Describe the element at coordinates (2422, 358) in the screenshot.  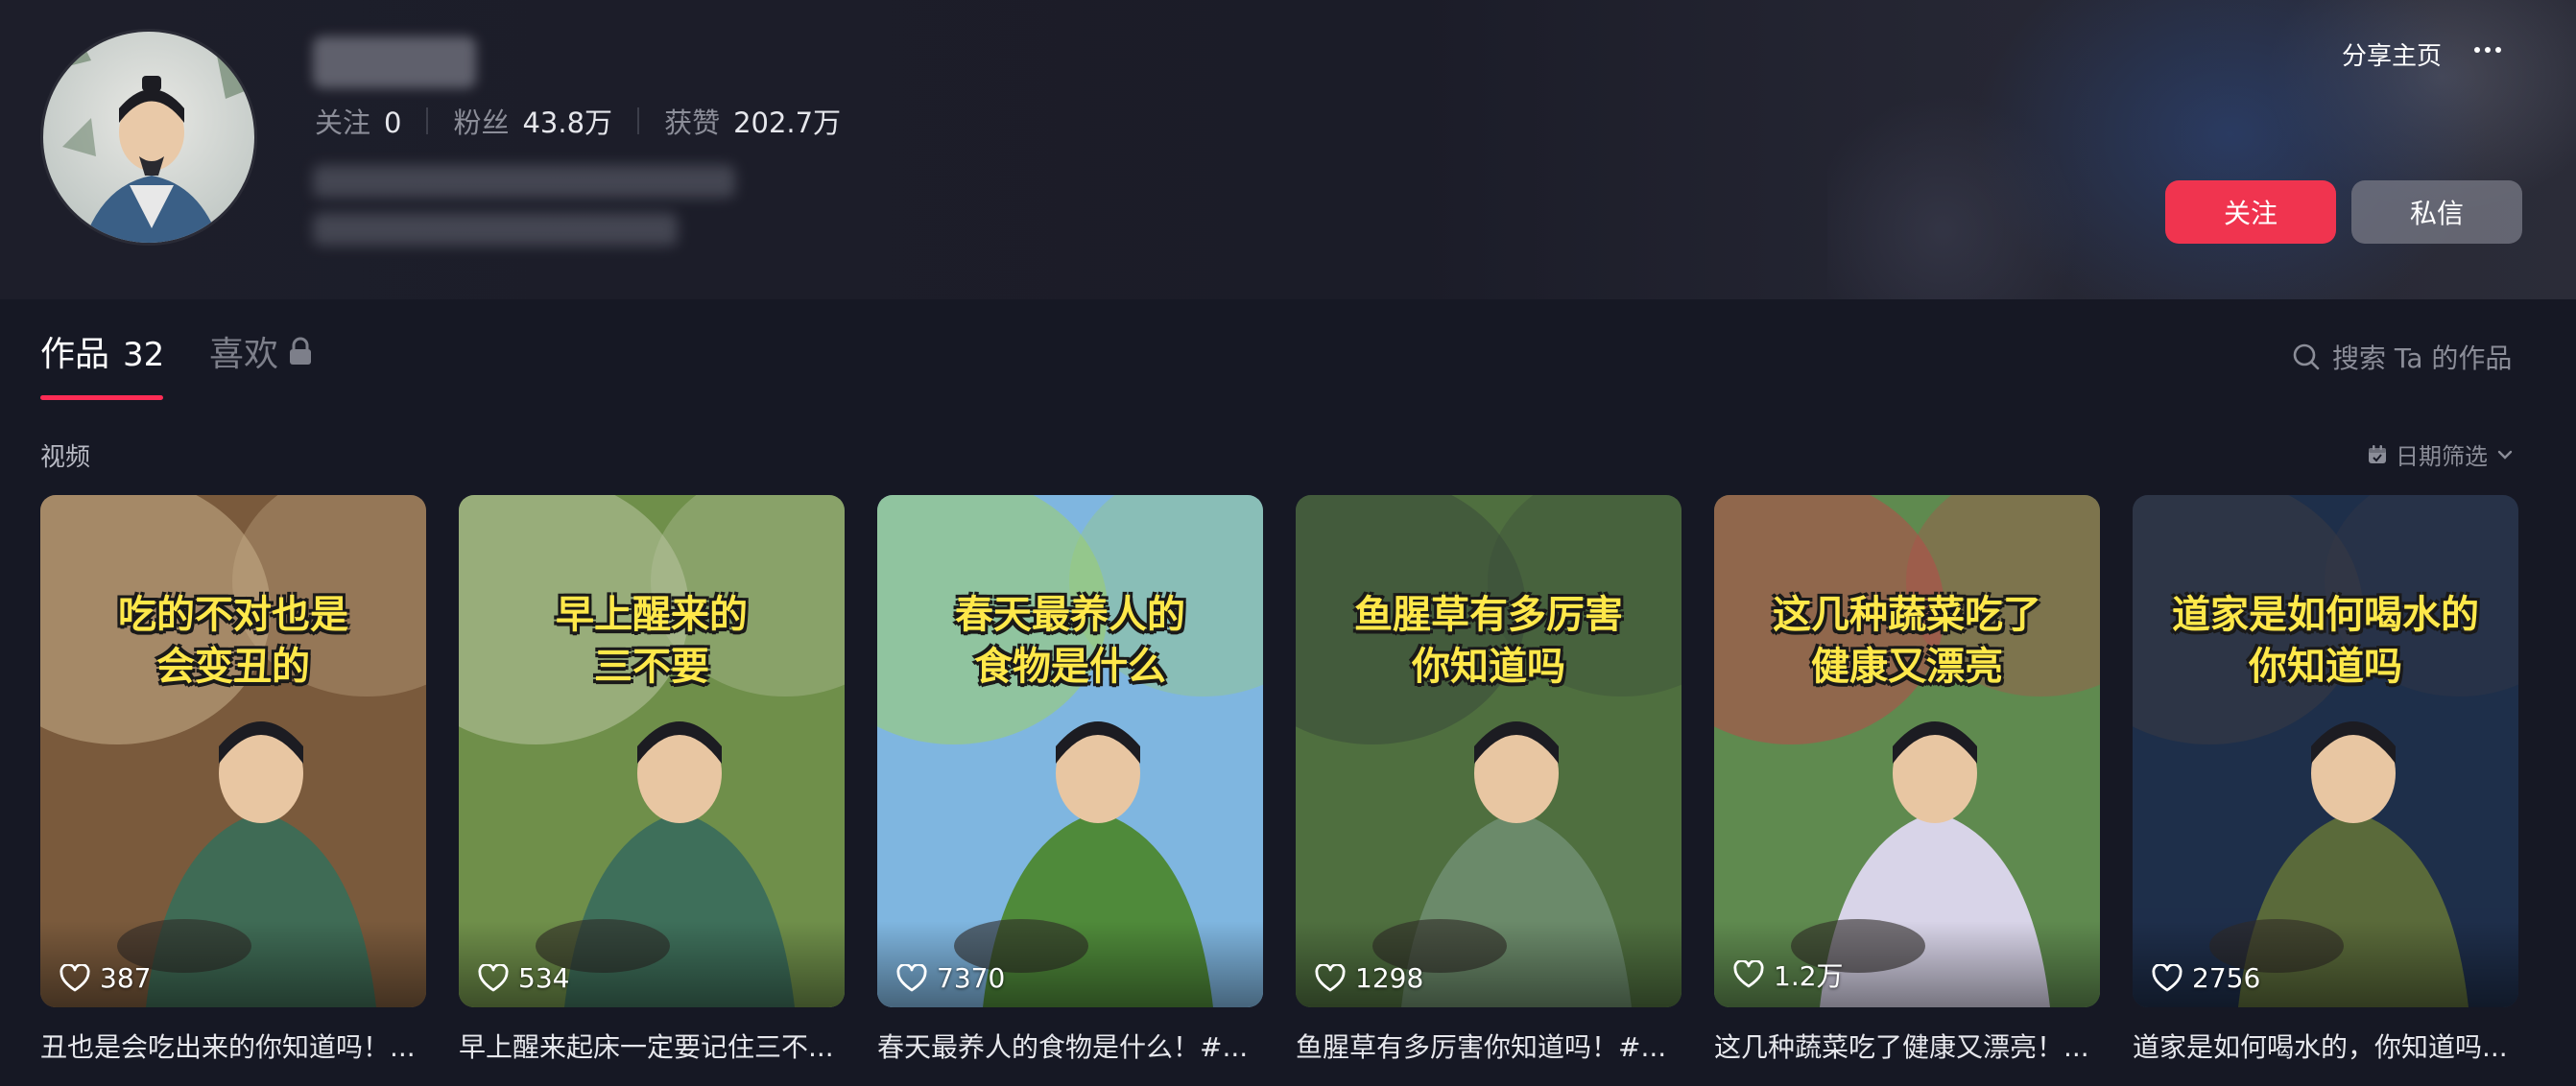
I see `search-placeholder: 搜索 Ta 的作品` at that location.